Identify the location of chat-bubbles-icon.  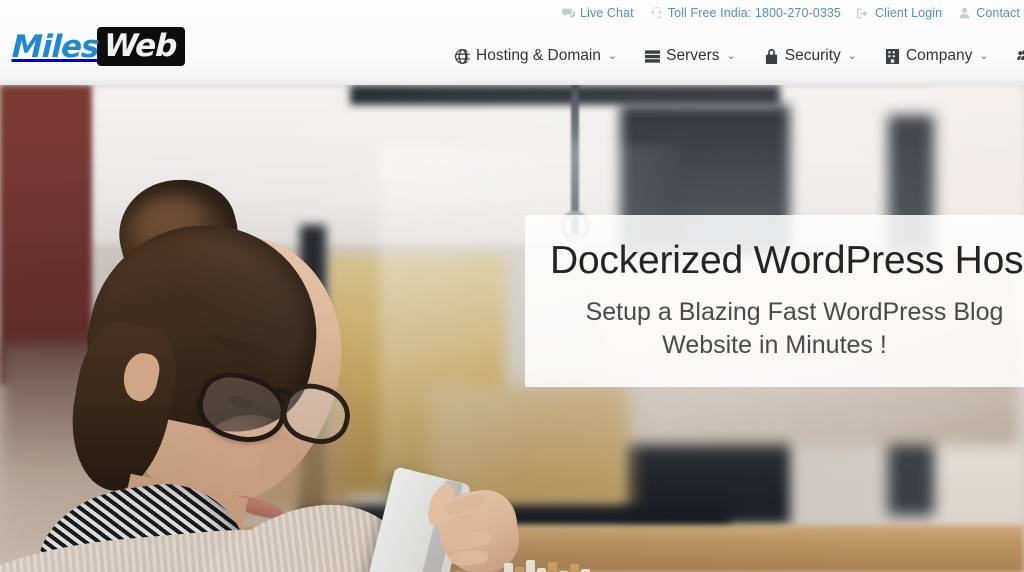
(569, 13).